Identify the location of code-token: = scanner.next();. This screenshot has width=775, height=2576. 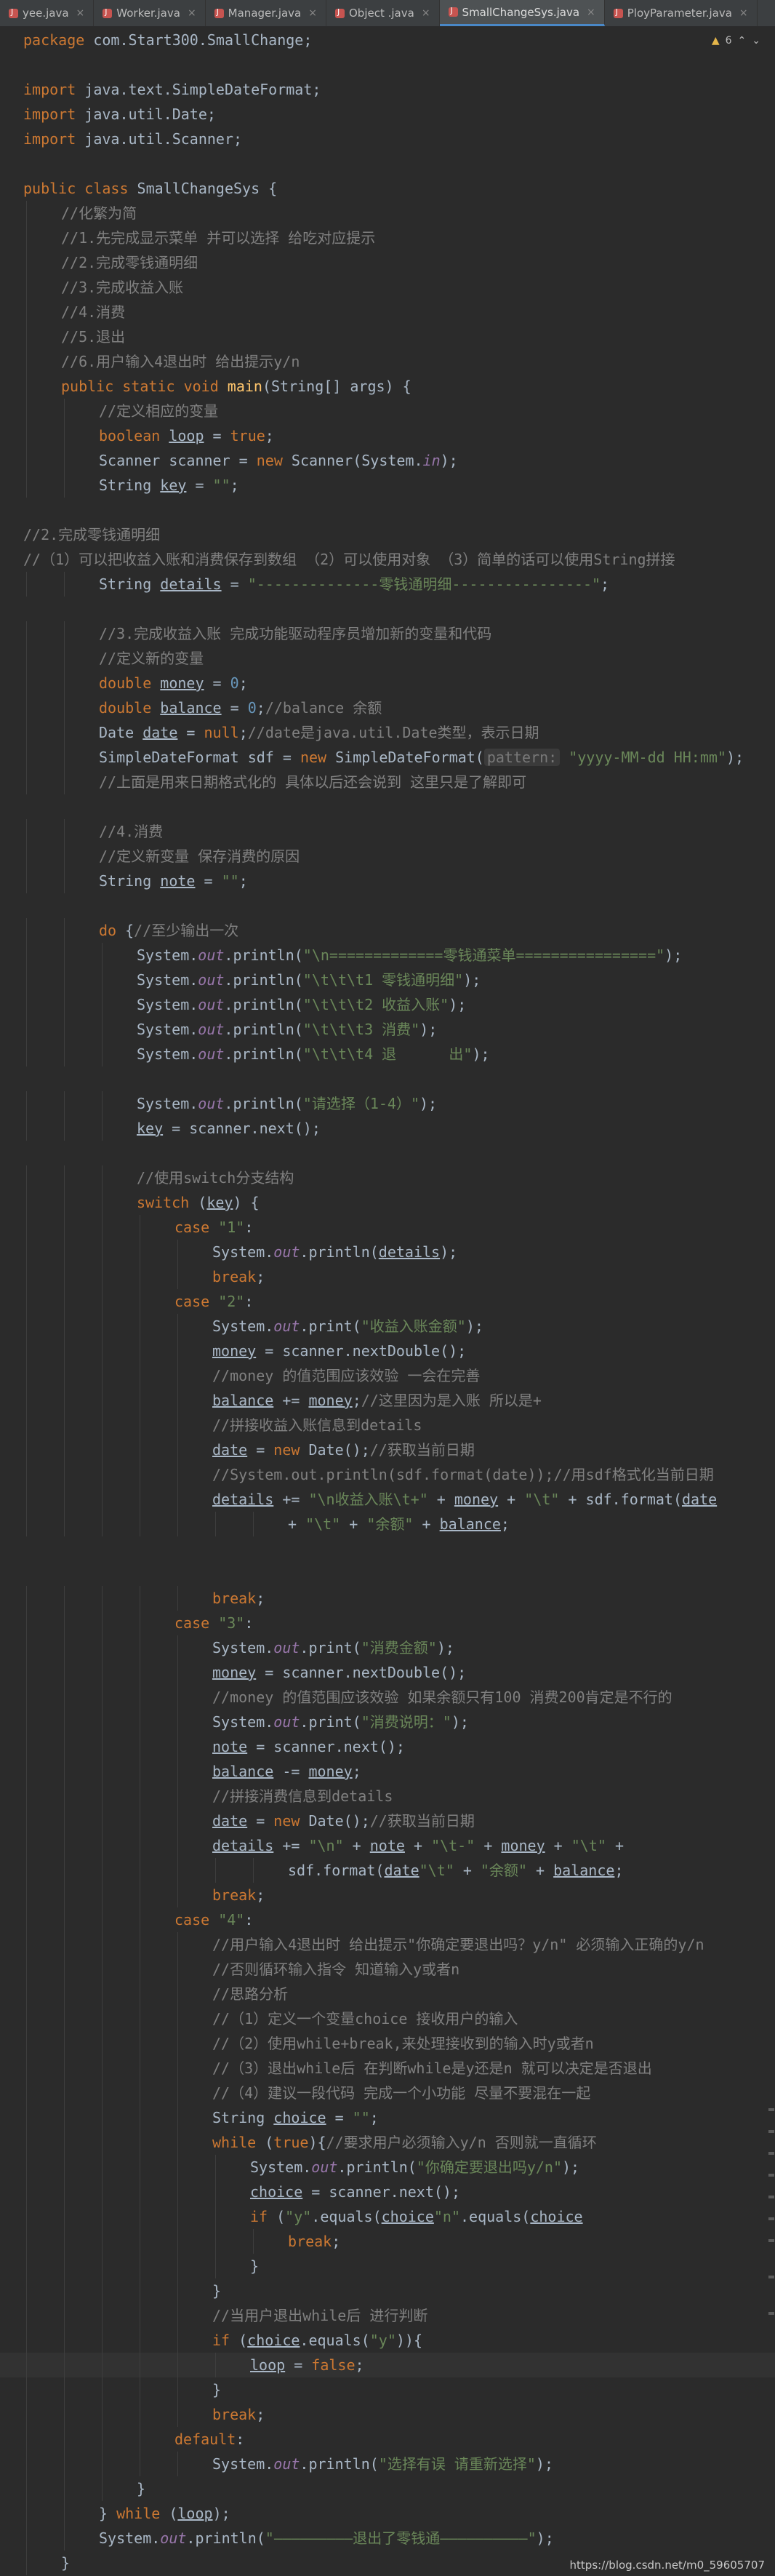
(381, 2192).